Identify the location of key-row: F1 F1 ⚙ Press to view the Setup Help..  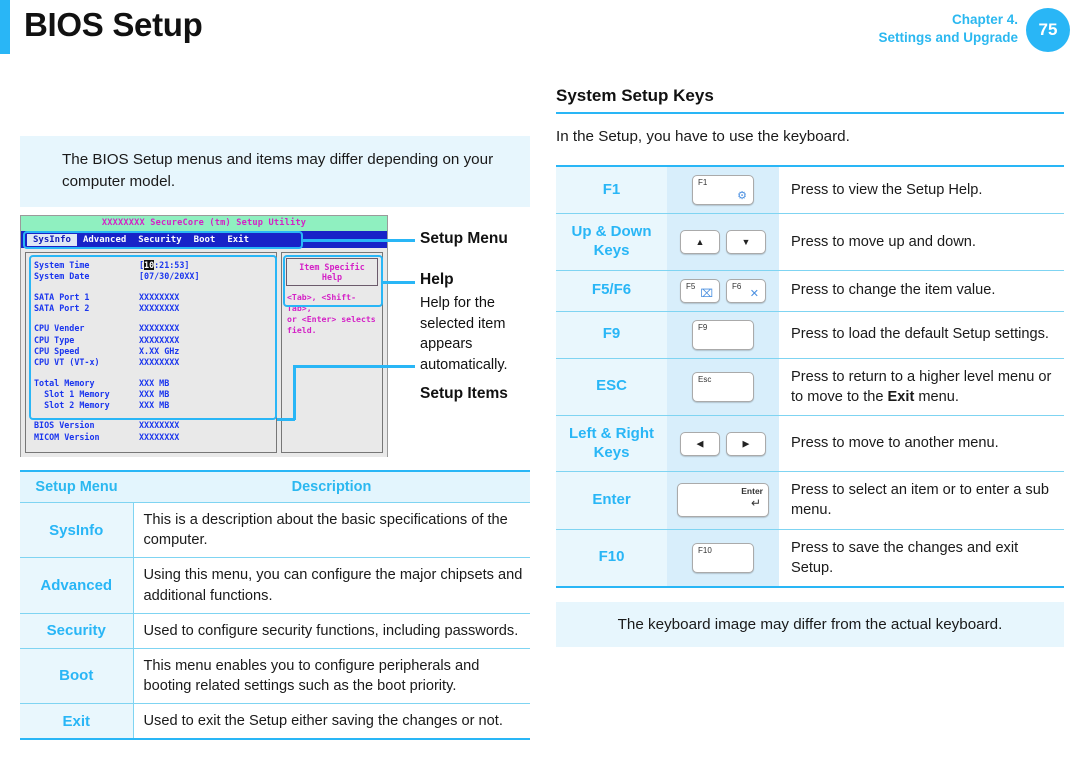
(810, 189).